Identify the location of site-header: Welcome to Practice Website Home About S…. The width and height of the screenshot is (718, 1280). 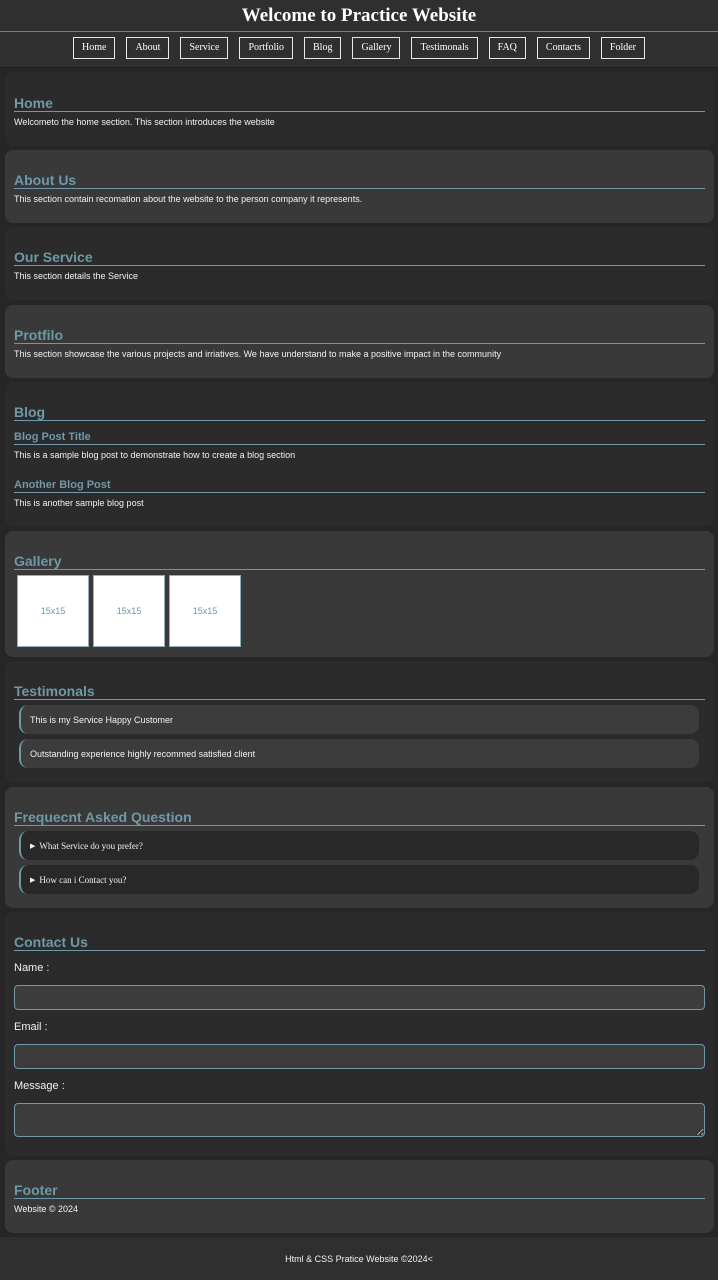
(359, 34).